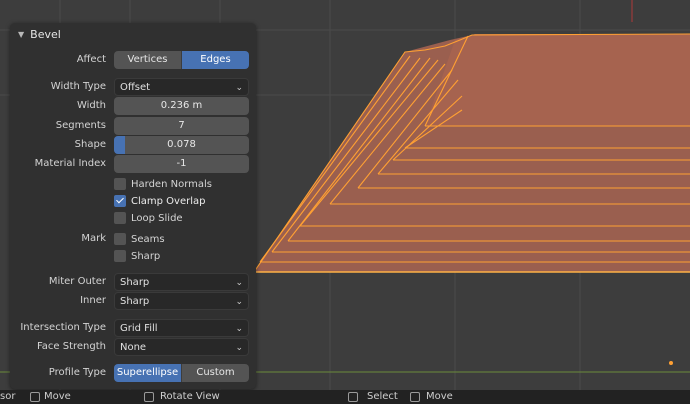 The width and height of the screenshot is (690, 404). What do you see at coordinates (181, 301) in the screenshot?
I see `inner-dropdown: Sharp ⌄` at bounding box center [181, 301].